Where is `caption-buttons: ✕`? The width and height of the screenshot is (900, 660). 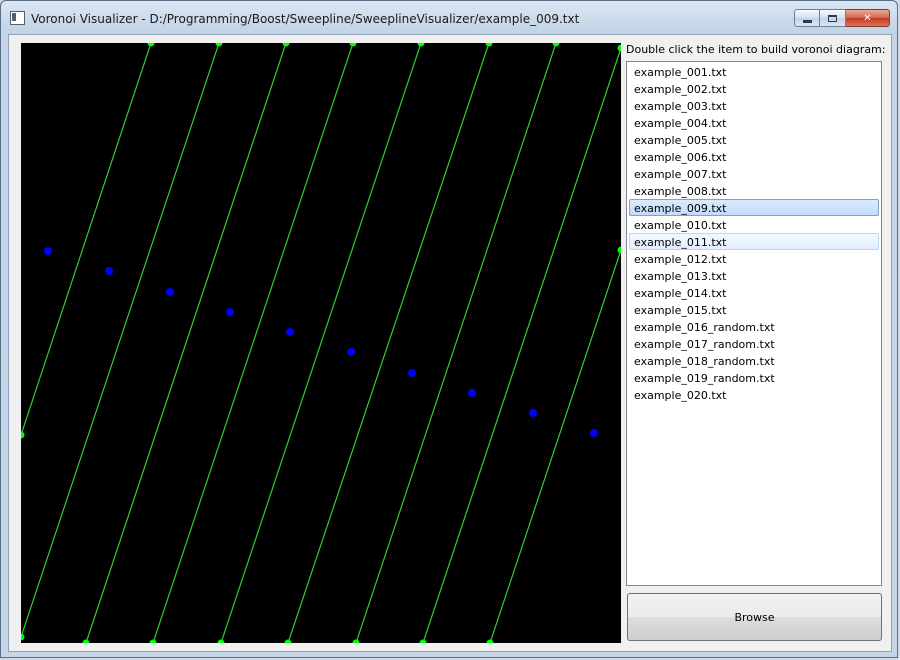
caption-buttons: ✕ is located at coordinates (842, 18).